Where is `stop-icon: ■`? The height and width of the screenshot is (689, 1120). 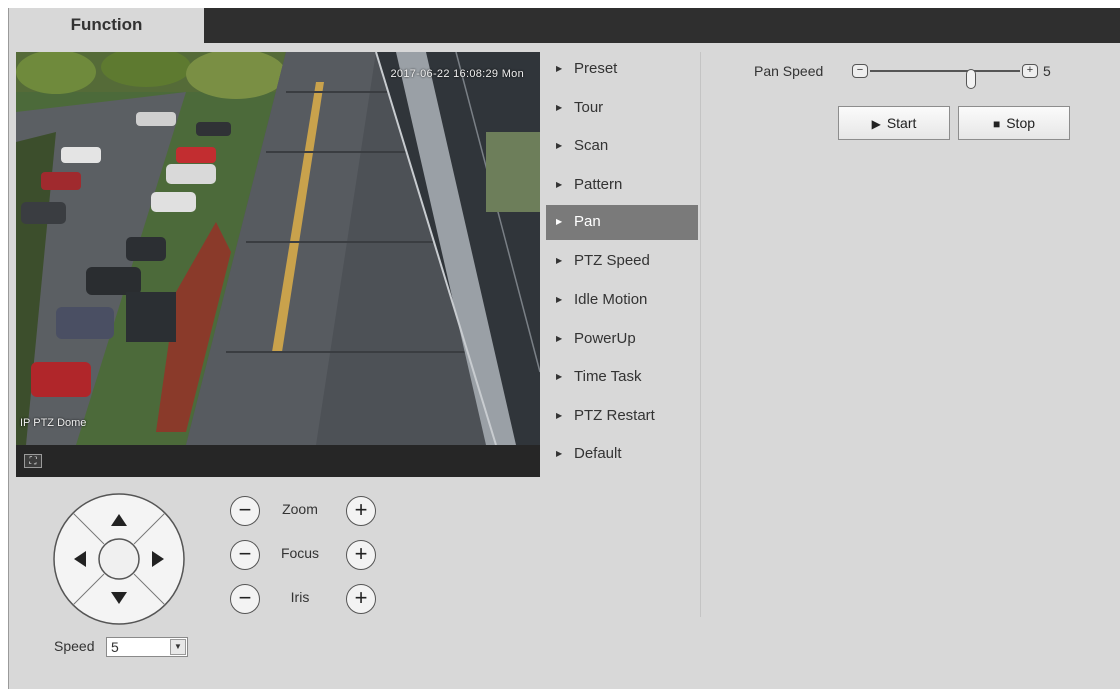
stop-icon: ■ is located at coordinates (996, 124).